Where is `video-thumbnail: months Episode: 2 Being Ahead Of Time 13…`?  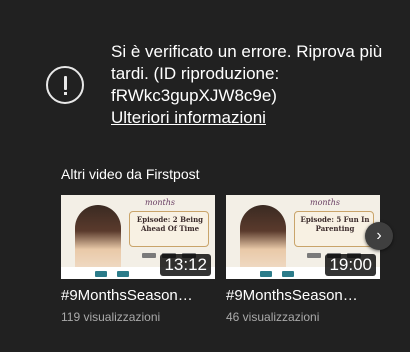
video-thumbnail: months Episode: 2 Being Ahead Of Time 13… is located at coordinates (138, 237).